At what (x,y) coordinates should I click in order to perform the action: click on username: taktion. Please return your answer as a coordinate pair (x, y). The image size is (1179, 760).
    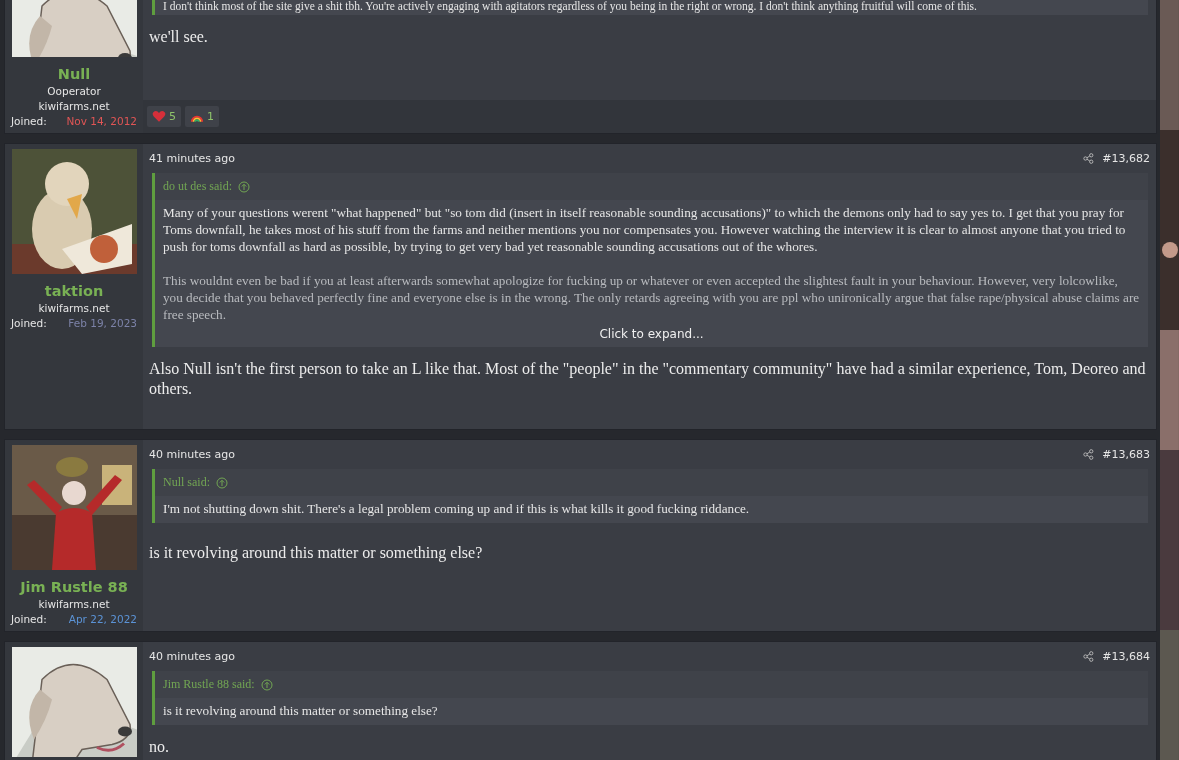
    Looking at the image, I should click on (74, 291).